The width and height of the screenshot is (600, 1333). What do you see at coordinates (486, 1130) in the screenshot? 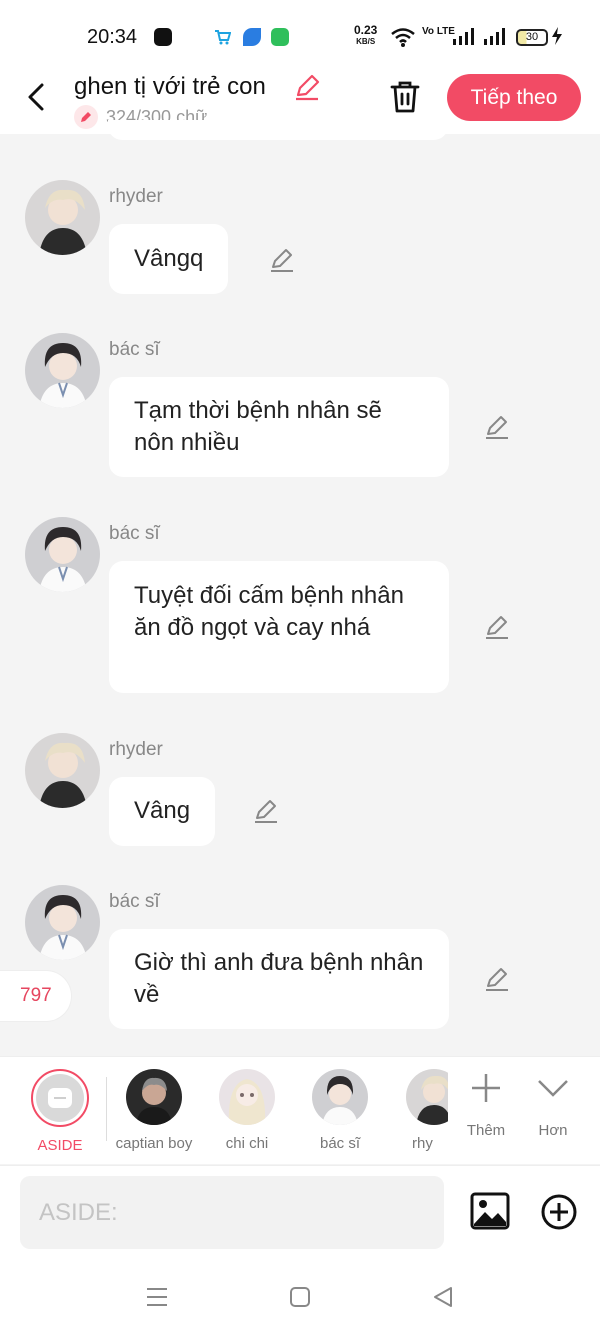
I see `add-character-label: Thêm` at bounding box center [486, 1130].